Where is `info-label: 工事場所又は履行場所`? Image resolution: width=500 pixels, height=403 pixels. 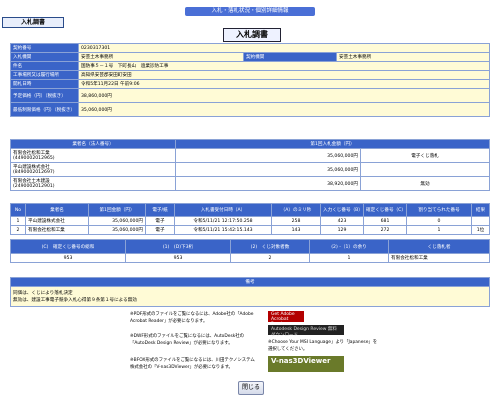 info-label: 工事場所又は履行場所 is located at coordinates (44, 75).